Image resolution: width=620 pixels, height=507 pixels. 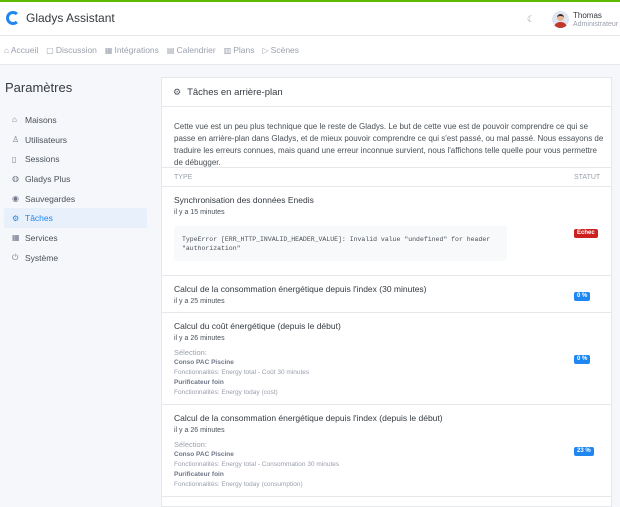 What do you see at coordinates (227, 50) in the screenshot?
I see `map-icon: ▥` at bounding box center [227, 50].